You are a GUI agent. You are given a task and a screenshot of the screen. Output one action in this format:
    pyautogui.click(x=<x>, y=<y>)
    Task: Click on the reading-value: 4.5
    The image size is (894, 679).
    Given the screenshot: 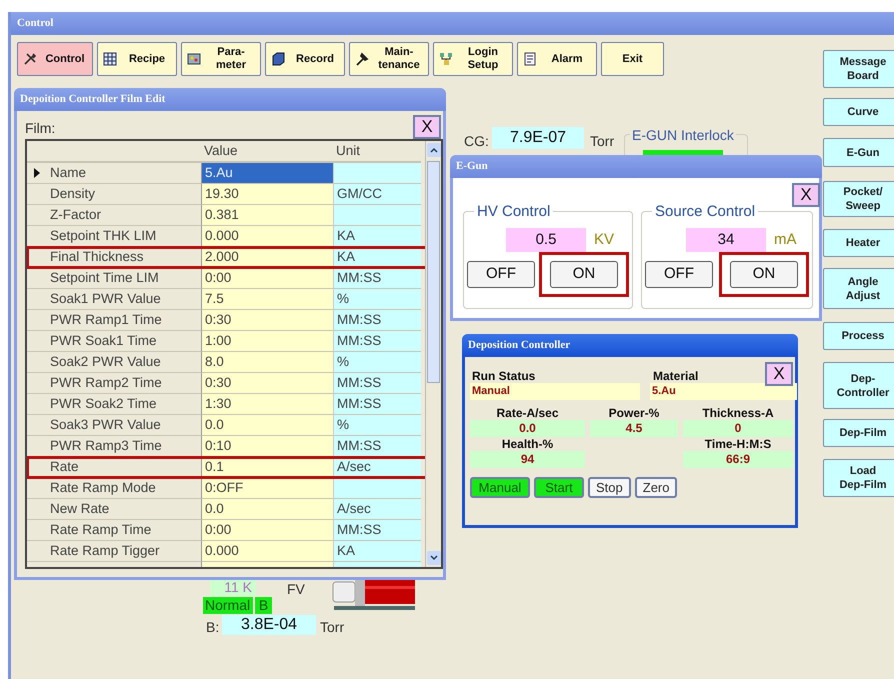 What is the action you would take?
    pyautogui.click(x=634, y=428)
    